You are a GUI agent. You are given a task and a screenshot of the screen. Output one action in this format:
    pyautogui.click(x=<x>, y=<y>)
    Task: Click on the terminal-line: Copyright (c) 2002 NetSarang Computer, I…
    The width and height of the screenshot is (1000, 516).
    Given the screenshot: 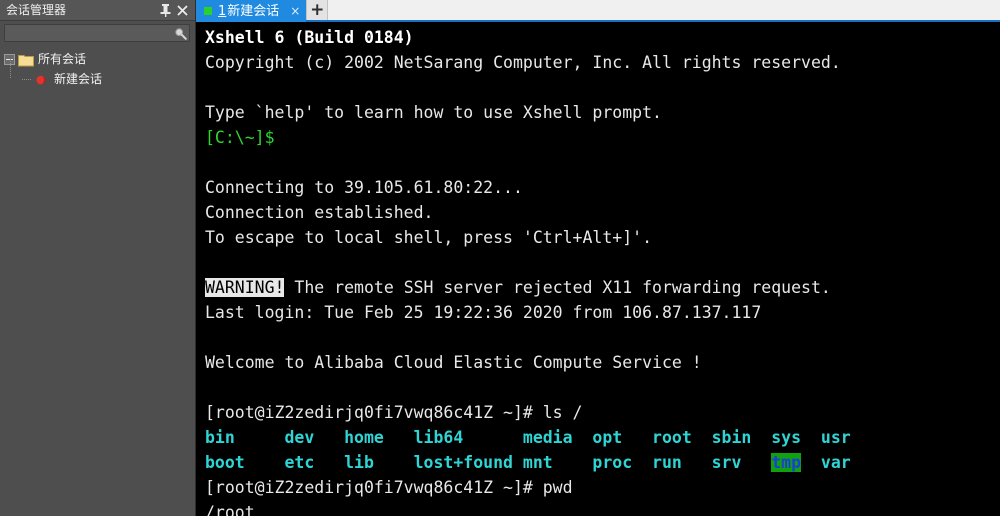 What is the action you would take?
    pyautogui.click(x=602, y=62)
    